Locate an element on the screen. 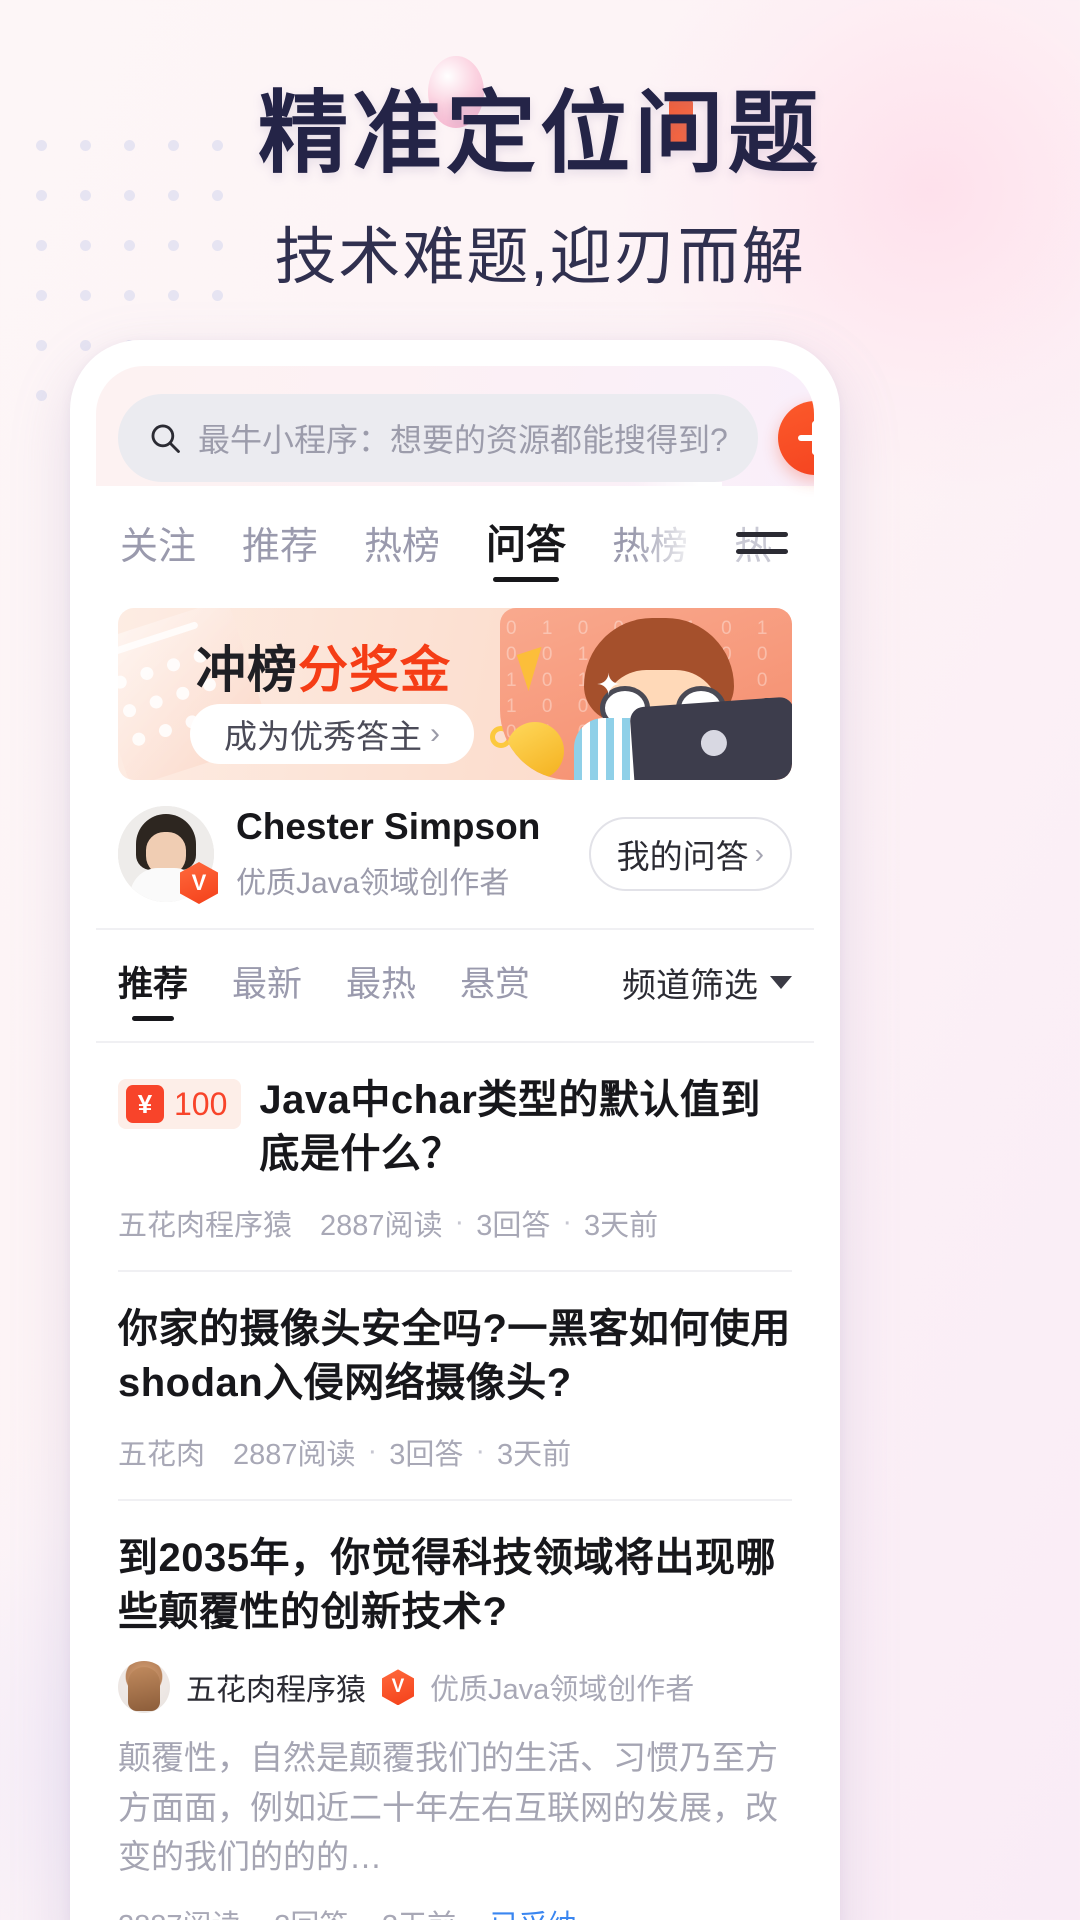 The width and height of the screenshot is (1080, 1920). banner-title-orange: 分奖金 is located at coordinates (374, 670).